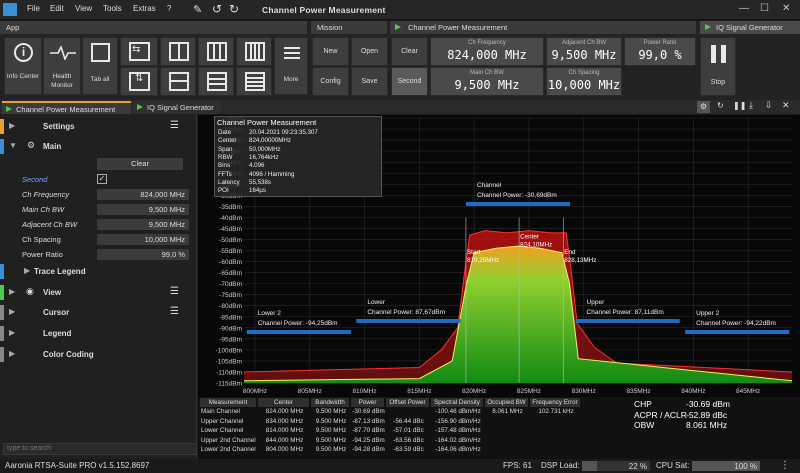 This screenshot has width=800, height=473. Describe the element at coordinates (178, 51) in the screenshot. I see `layout-two-columns-button` at that location.